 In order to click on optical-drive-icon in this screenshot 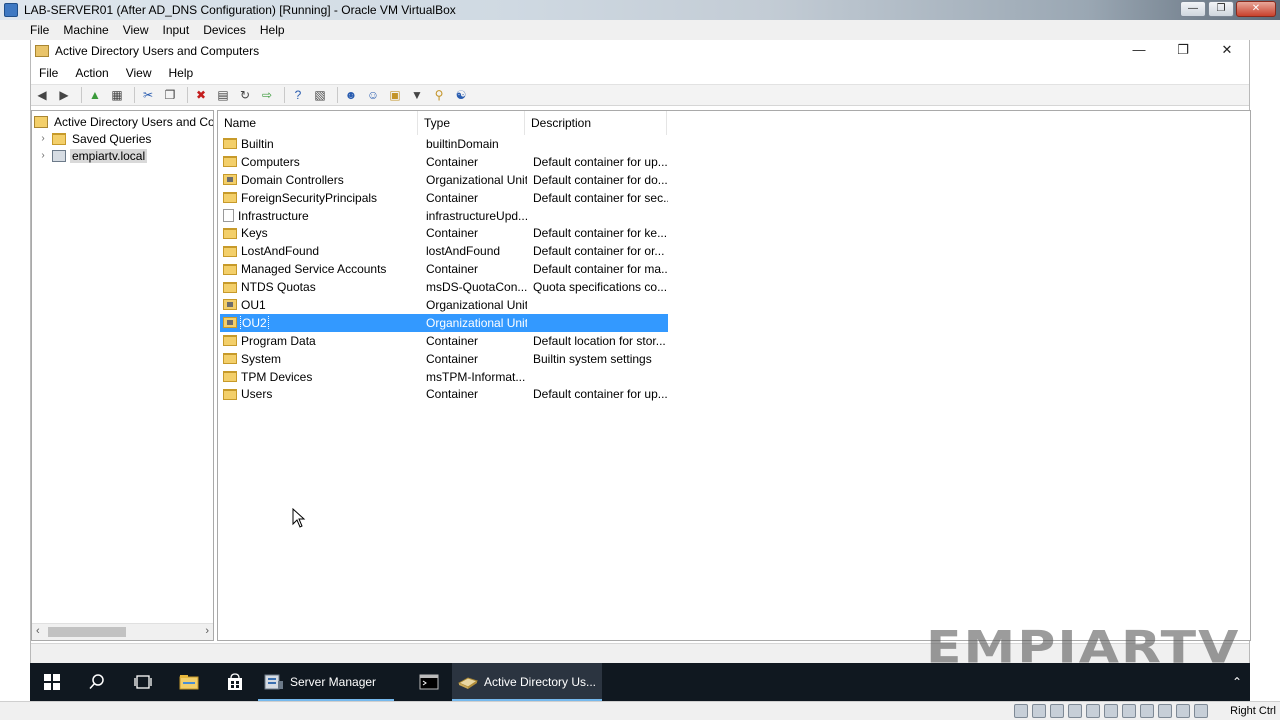, I will do `click(1039, 711)`.